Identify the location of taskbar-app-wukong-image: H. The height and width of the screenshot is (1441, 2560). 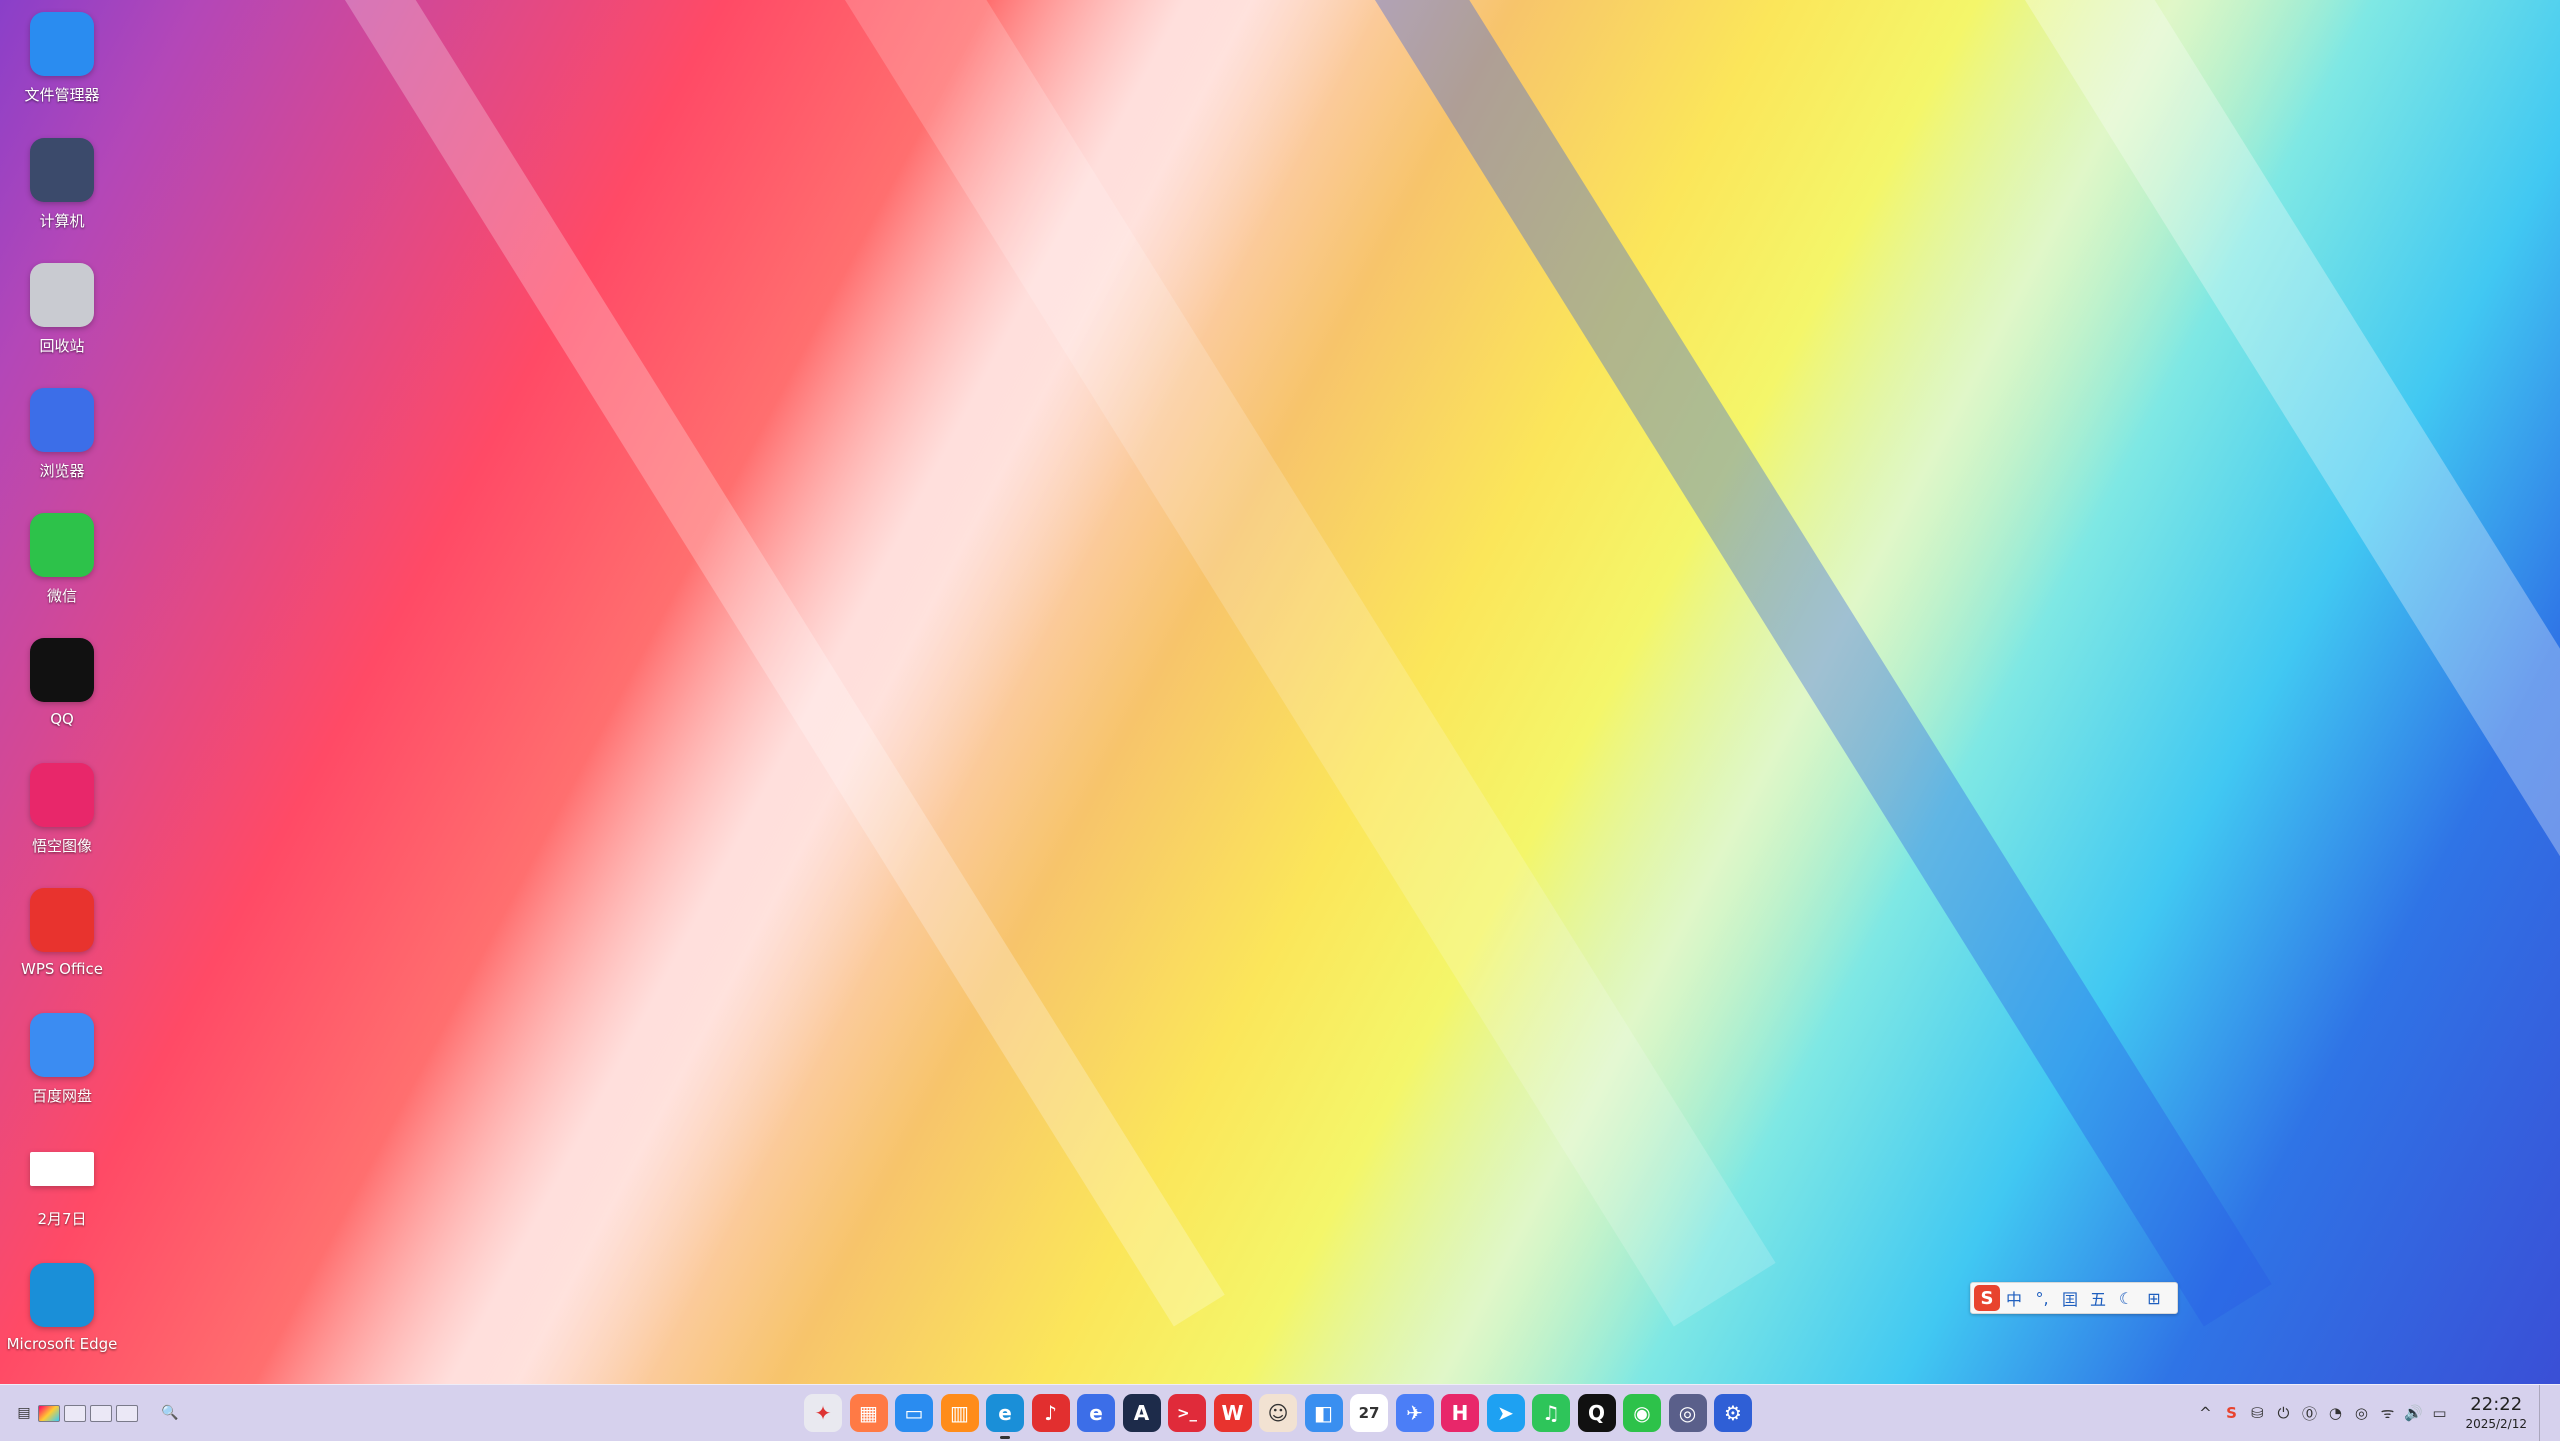
(1460, 1413).